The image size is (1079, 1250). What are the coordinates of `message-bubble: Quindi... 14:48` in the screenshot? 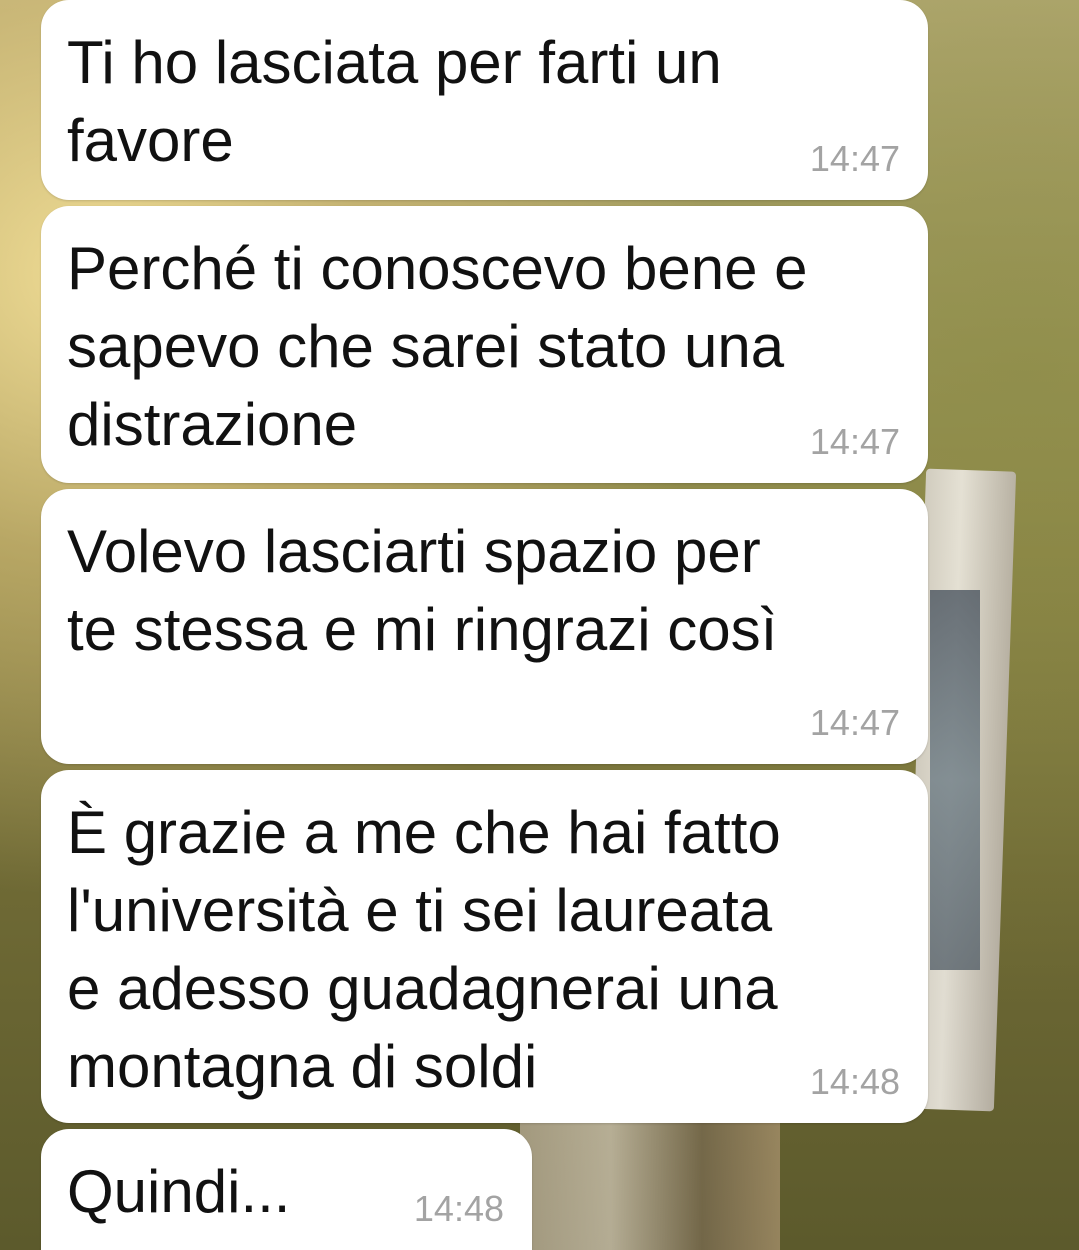 It's located at (286, 1189).